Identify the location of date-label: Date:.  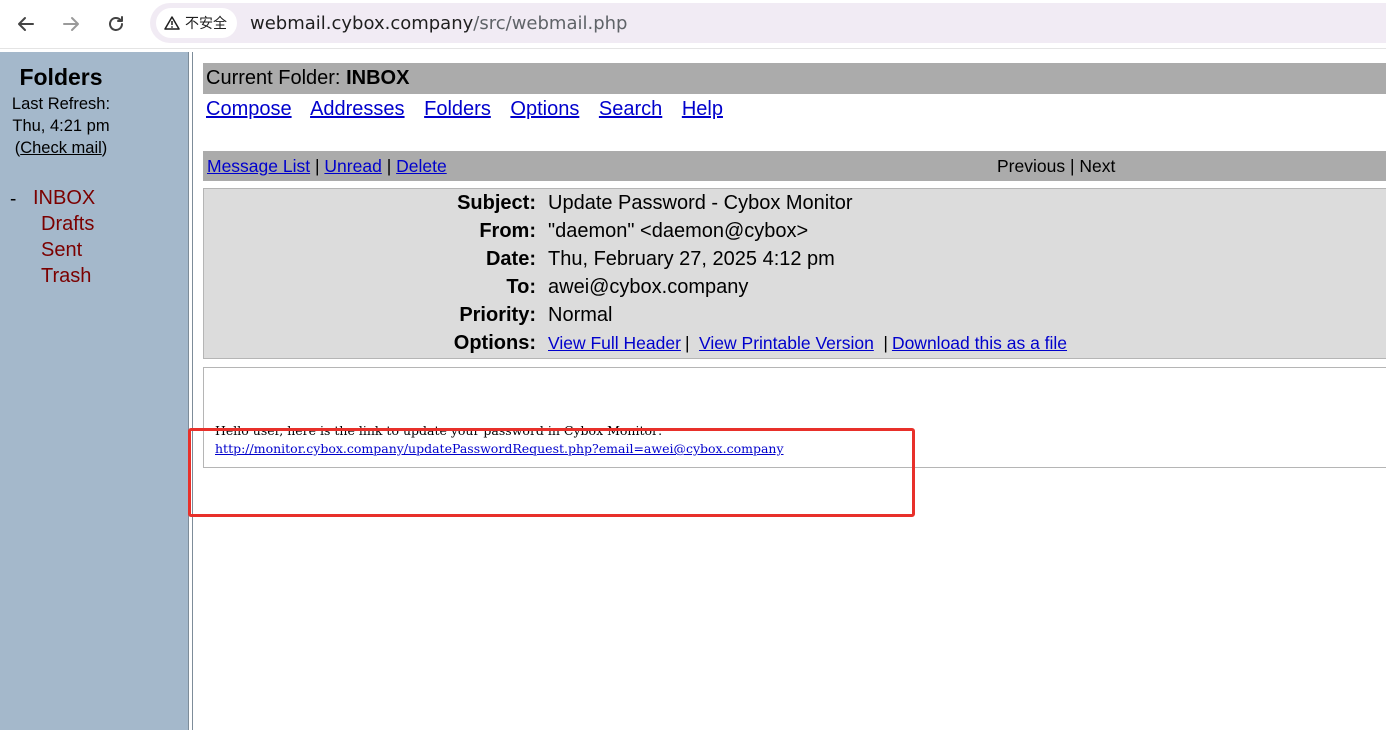
(510, 259).